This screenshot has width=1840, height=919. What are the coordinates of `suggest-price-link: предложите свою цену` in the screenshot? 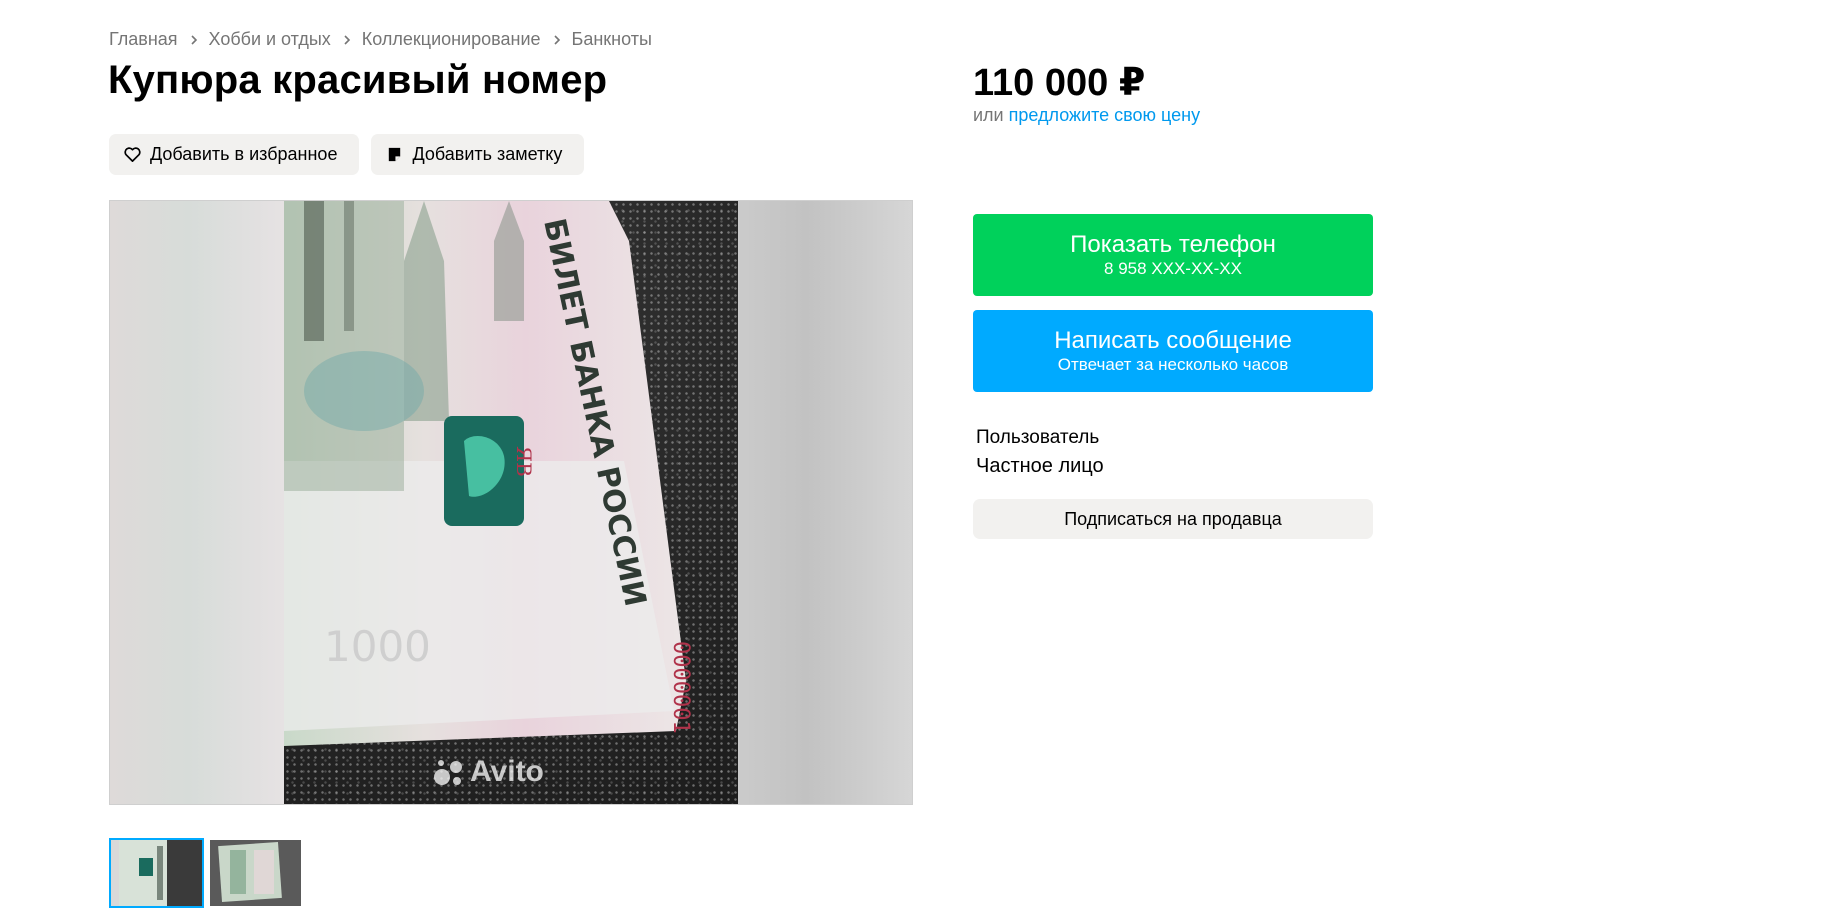 It's located at (1104, 115).